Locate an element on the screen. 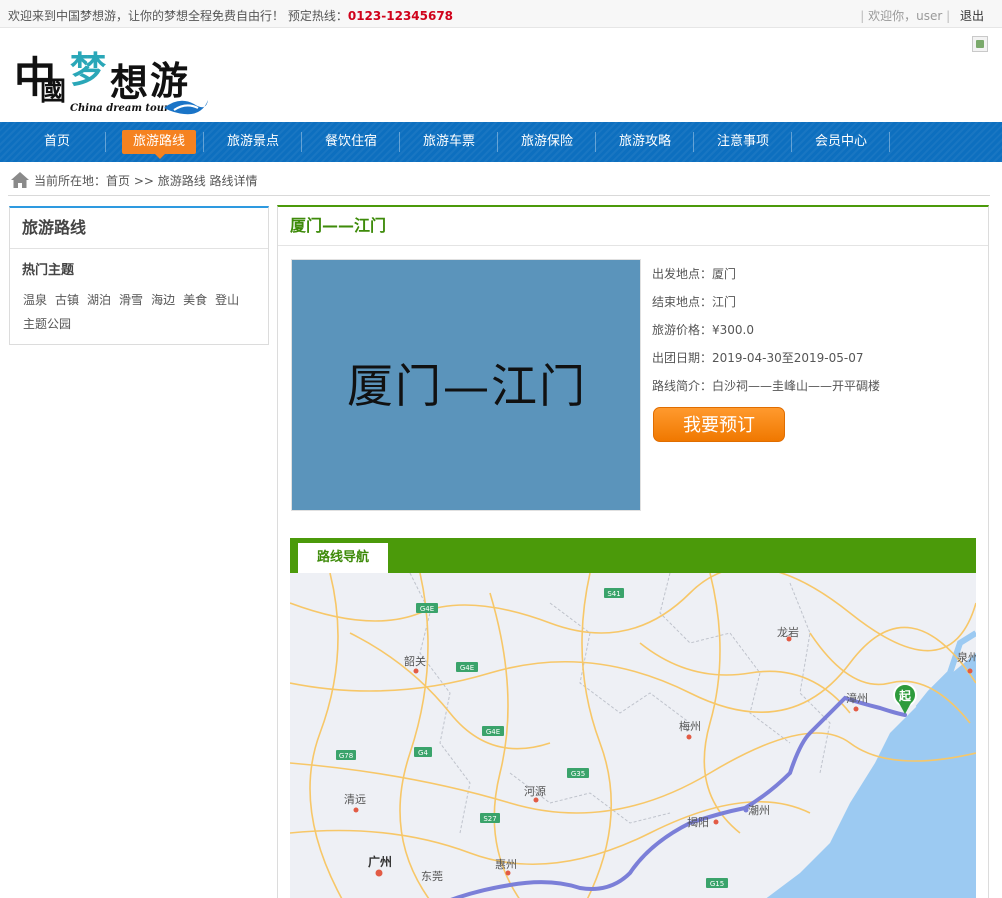 The width and height of the screenshot is (1002, 898). tag-food: 美食 is located at coordinates (195, 300).